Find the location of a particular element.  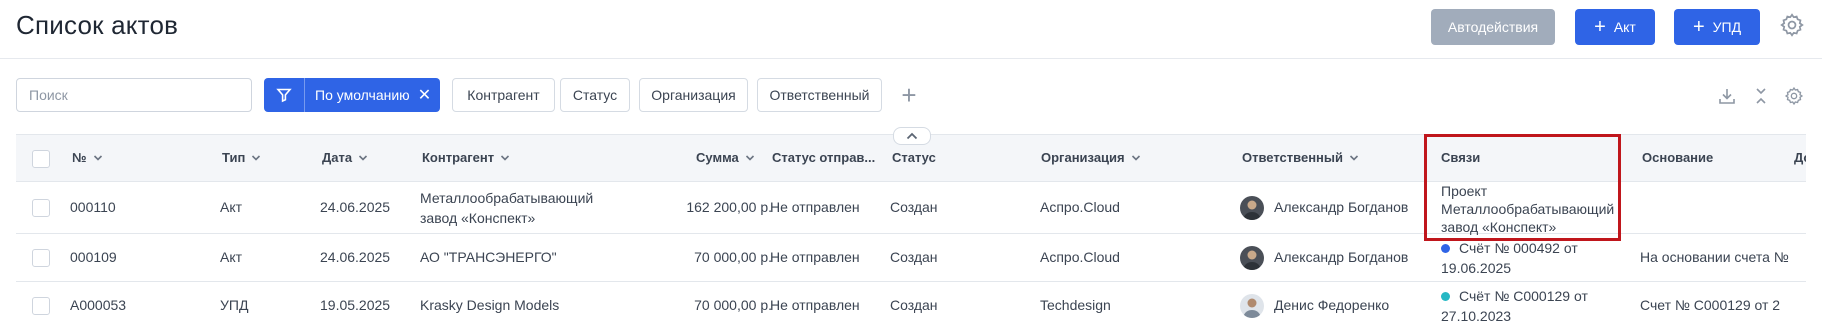

cell-links-line: 27.10.2023 is located at coordinates (1476, 316).